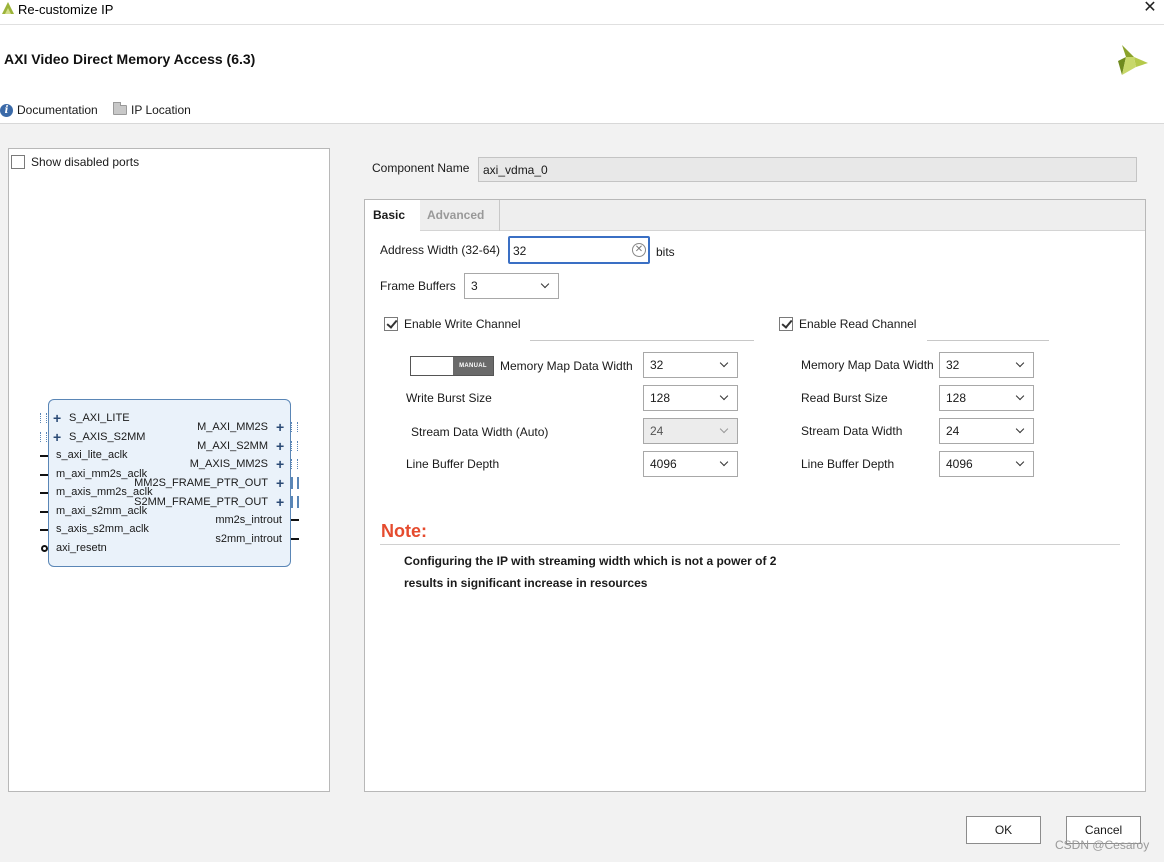 This screenshot has width=1164, height=862. Describe the element at coordinates (44, 548) in the screenshot. I see `pin-axi-resetn` at that location.